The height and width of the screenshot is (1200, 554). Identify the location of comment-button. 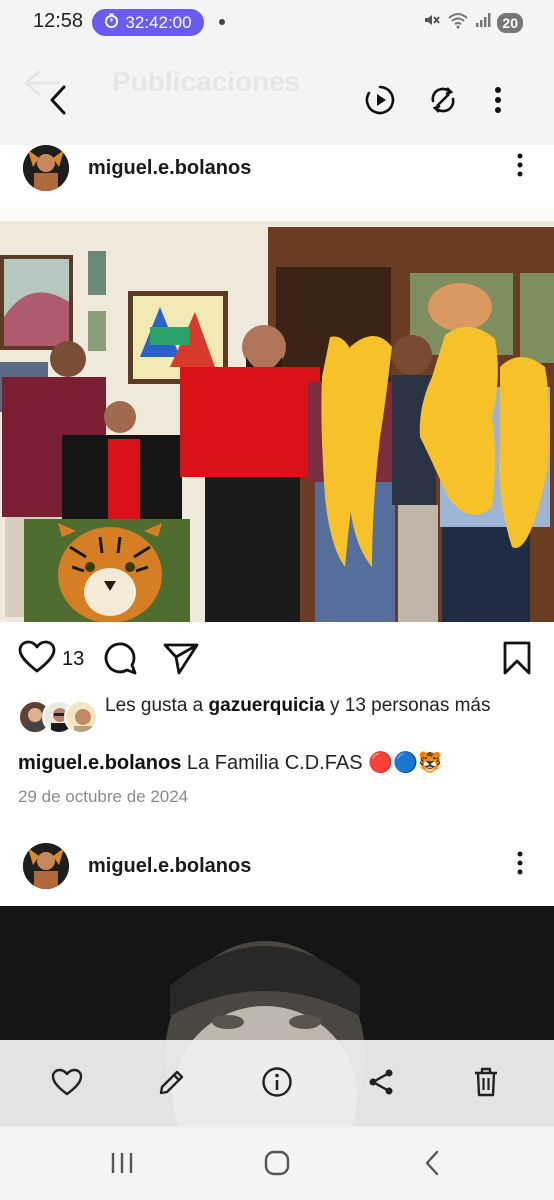
(120, 658).